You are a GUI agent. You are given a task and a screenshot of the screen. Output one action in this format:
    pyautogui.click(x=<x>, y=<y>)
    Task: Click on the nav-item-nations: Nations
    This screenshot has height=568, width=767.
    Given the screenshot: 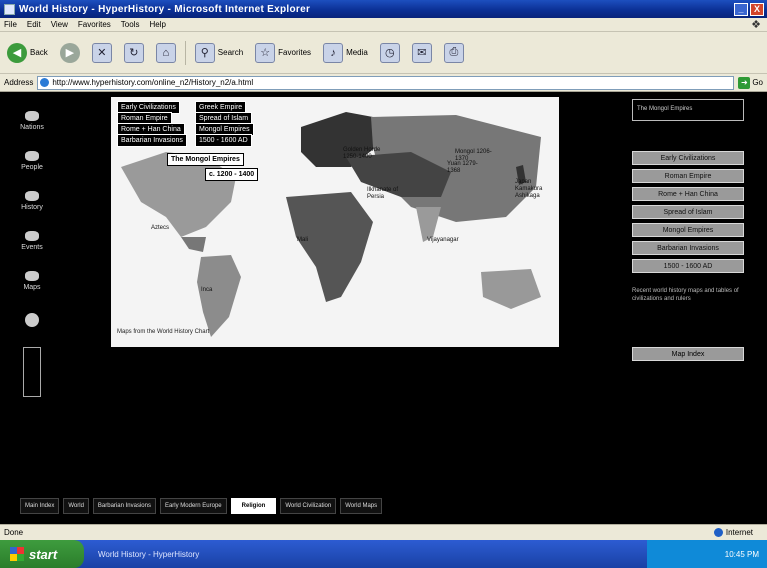 What is the action you would take?
    pyautogui.click(x=32, y=121)
    